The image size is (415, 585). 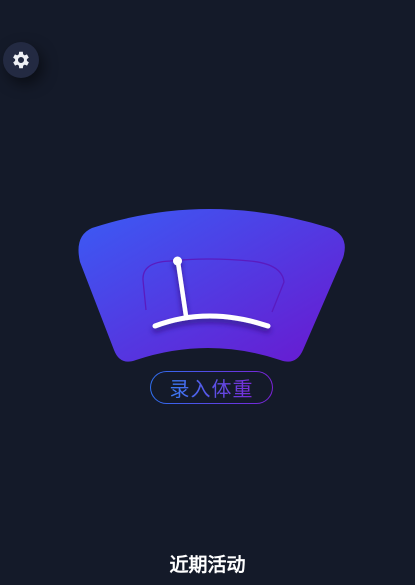 I want to click on recent-activity-title: 近期活动, so click(x=207, y=565).